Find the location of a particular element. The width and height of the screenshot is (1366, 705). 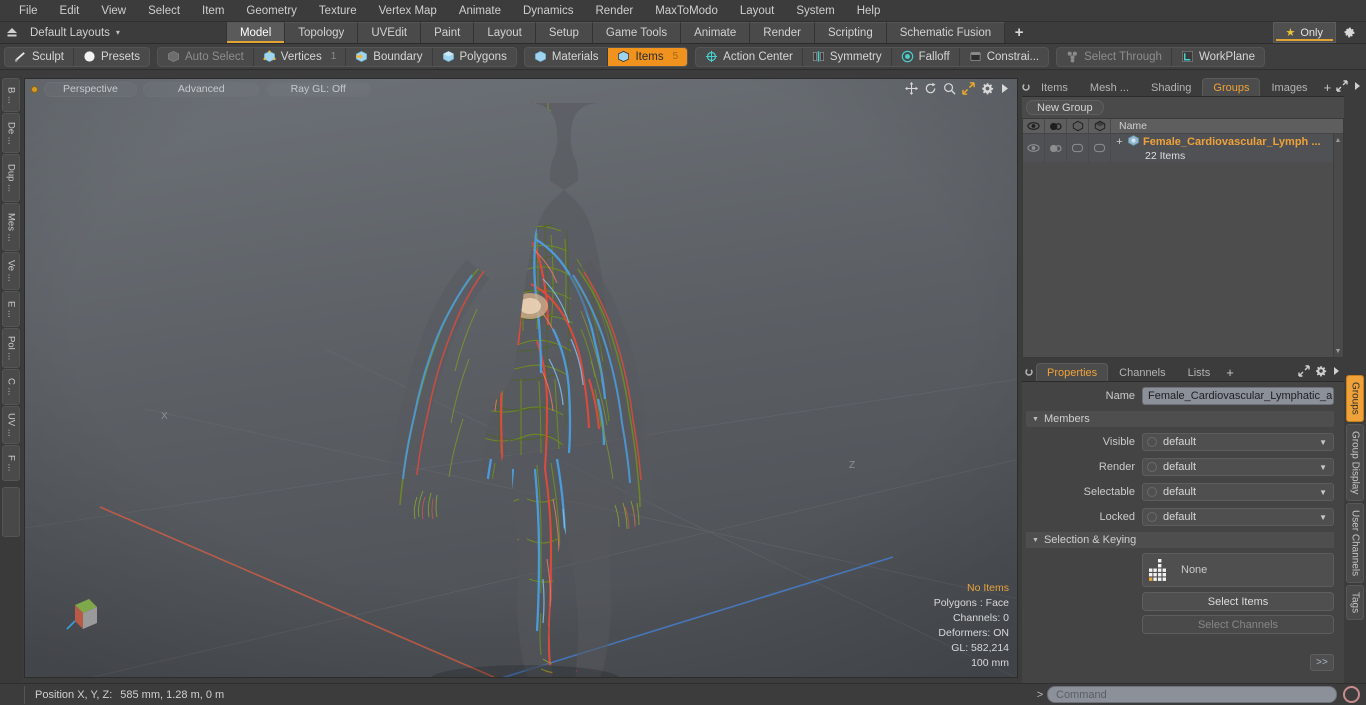

statusbar-drag-handle is located at coordinates (12, 694).